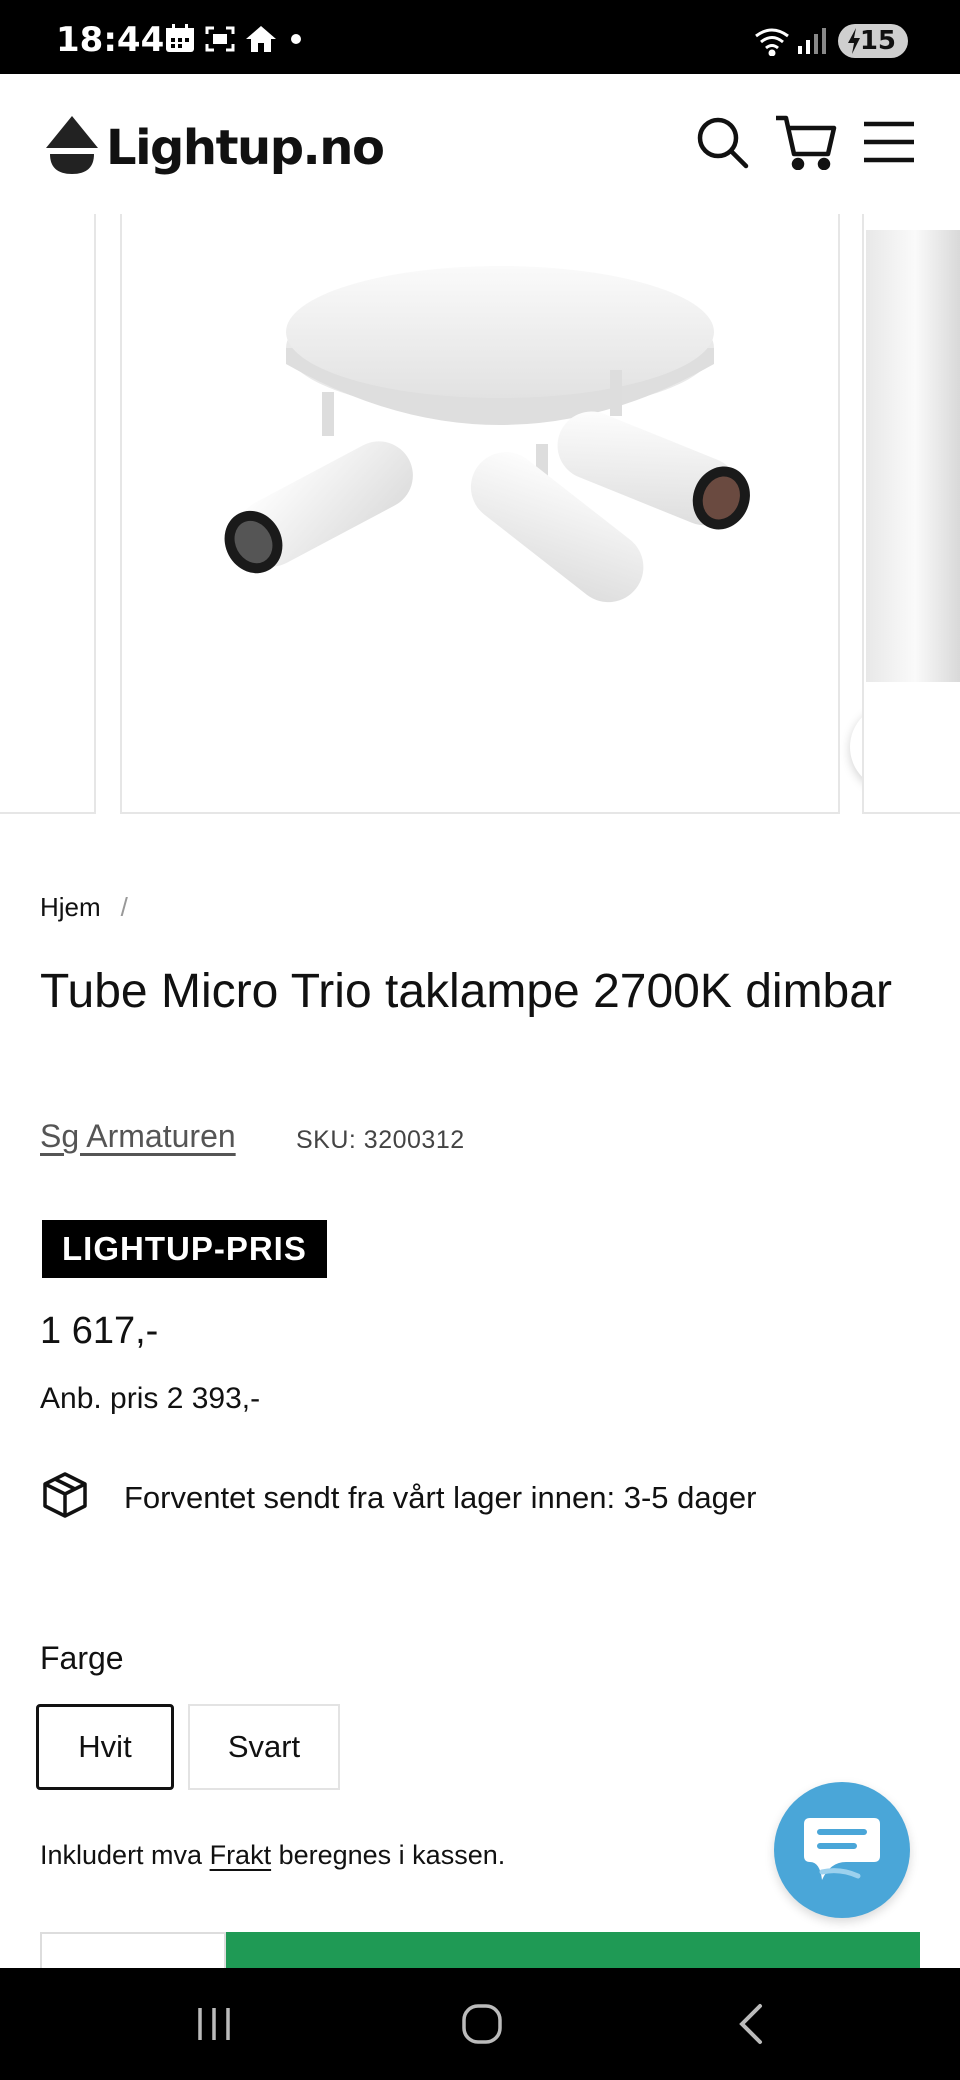 The height and width of the screenshot is (2080, 960). I want to click on option-svart: Svart, so click(264, 1747).